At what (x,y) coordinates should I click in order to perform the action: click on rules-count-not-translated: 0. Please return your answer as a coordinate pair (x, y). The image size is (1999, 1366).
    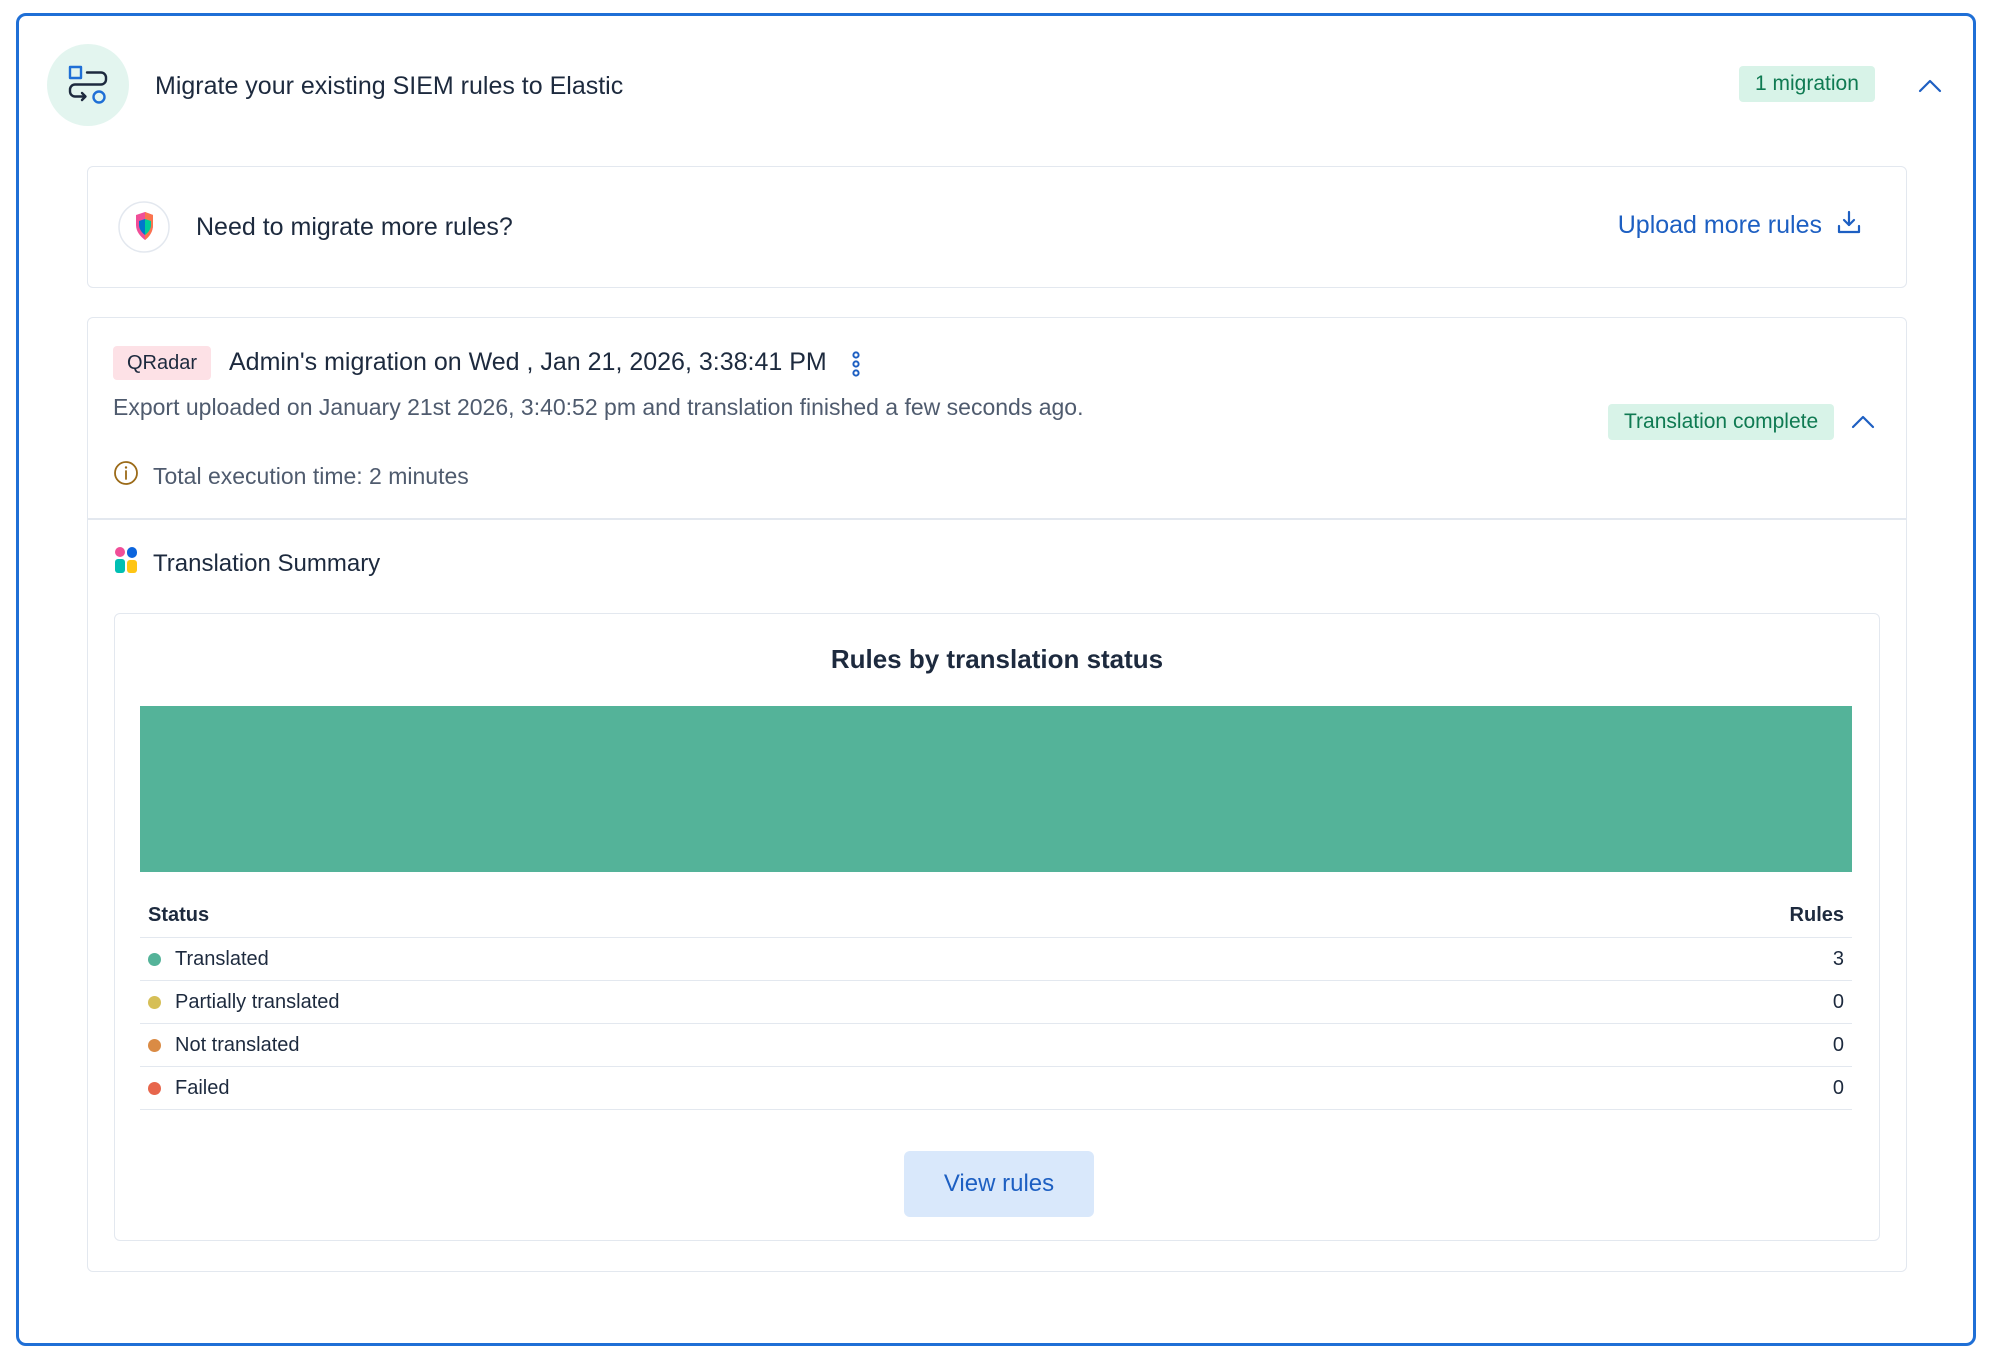
    Looking at the image, I should click on (1635, 1045).